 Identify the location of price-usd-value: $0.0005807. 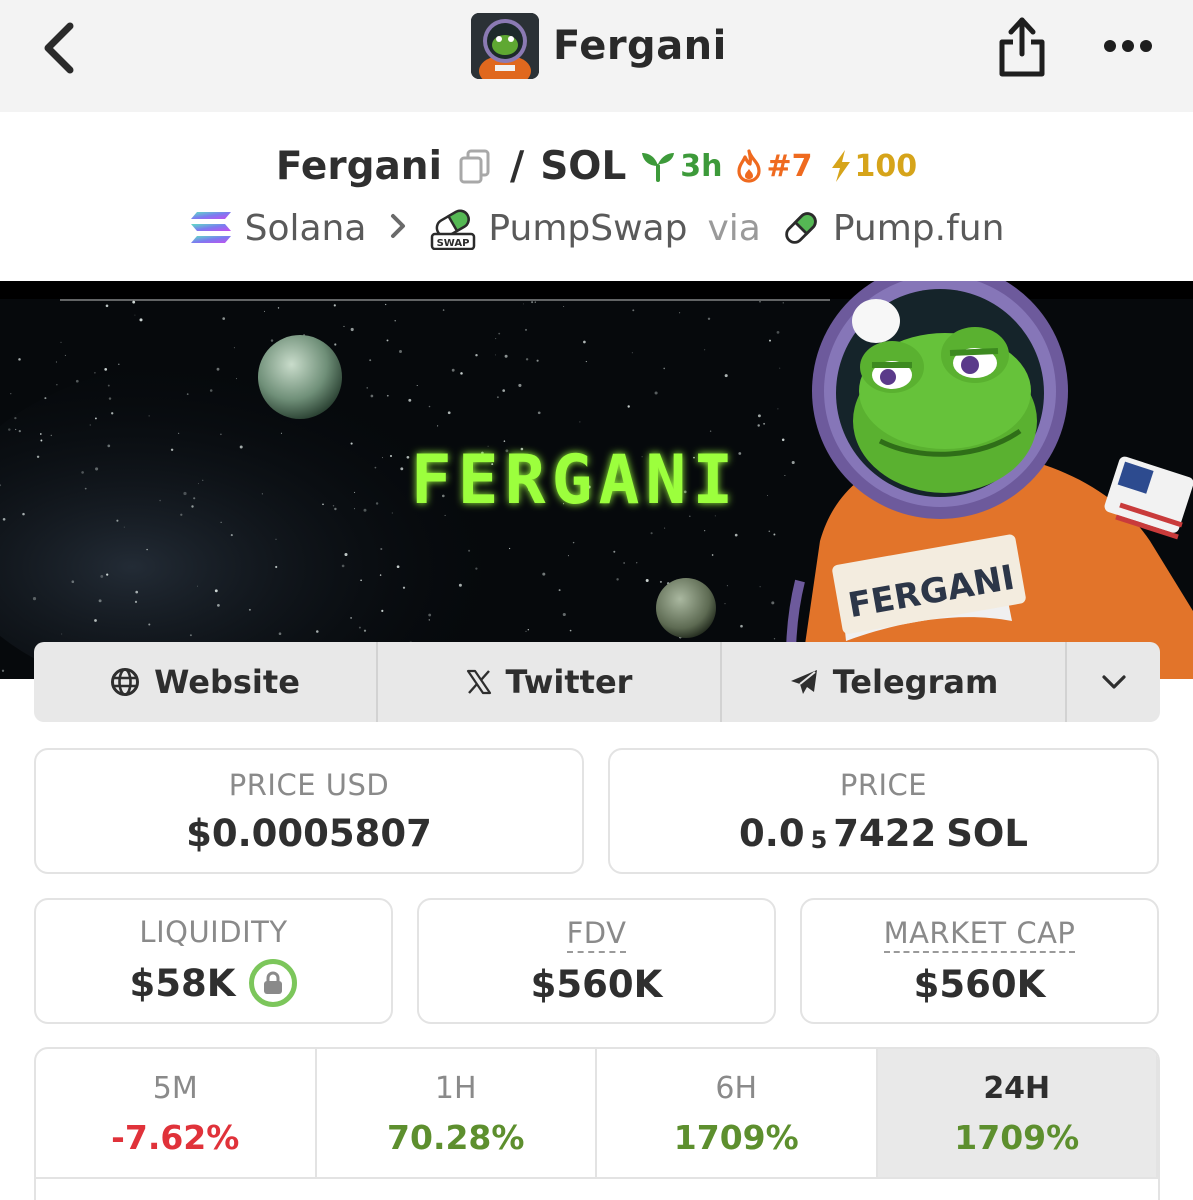
(309, 833).